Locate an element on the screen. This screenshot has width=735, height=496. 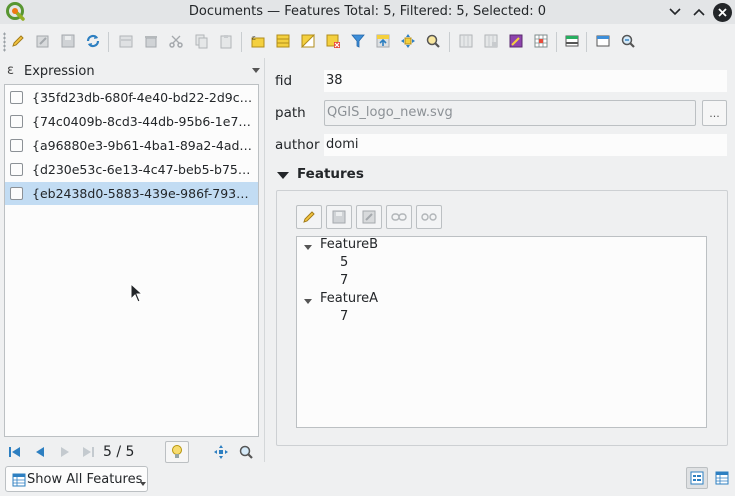
pan-to-feature-button is located at coordinates (221, 452).